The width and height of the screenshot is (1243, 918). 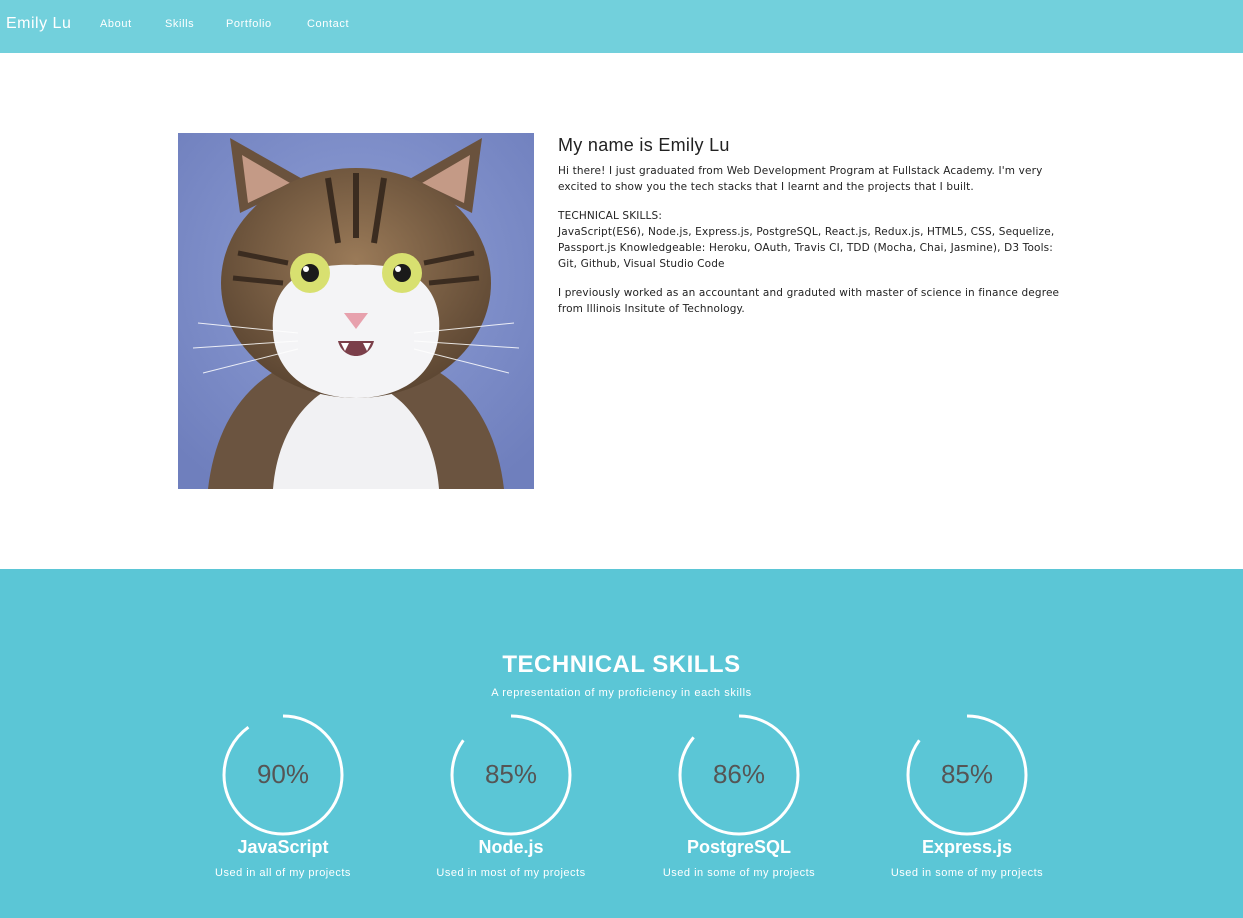 What do you see at coordinates (967, 847) in the screenshot?
I see `skill-name: Express.js` at bounding box center [967, 847].